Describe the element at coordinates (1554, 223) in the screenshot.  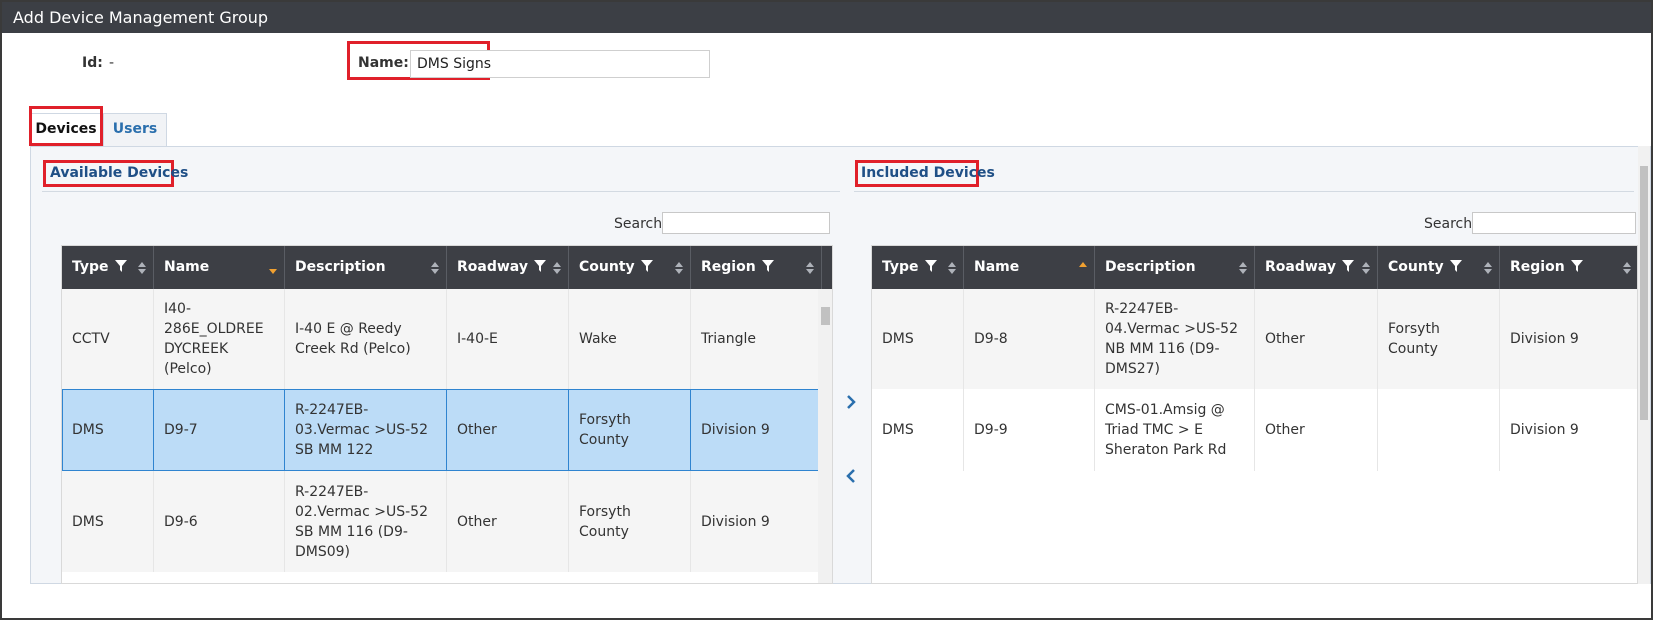
I see `included-search-input` at that location.